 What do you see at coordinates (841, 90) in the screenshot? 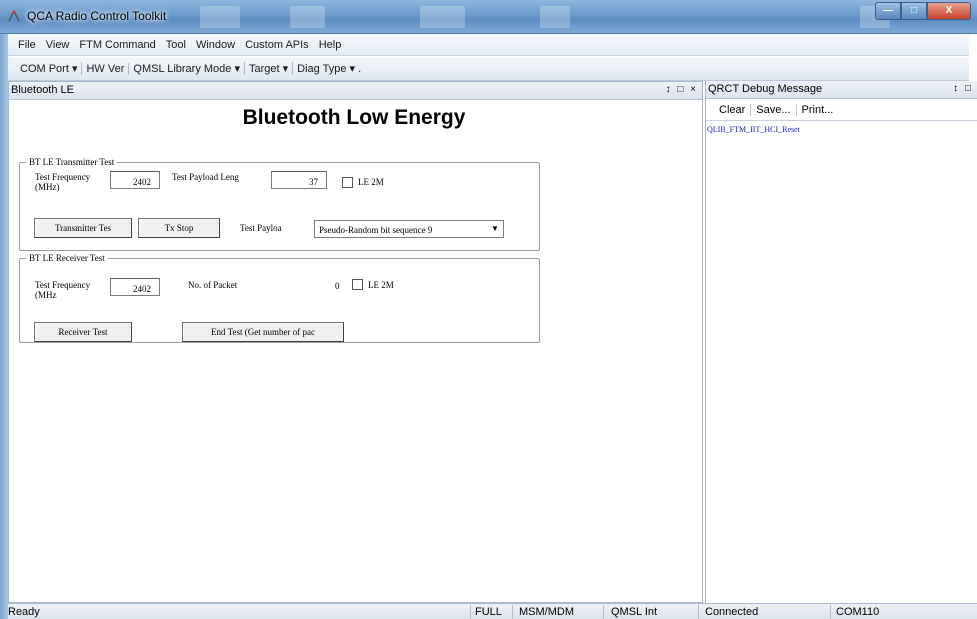
I see `debug-pane-header: QRCT Debug Message ↕ □` at bounding box center [841, 90].